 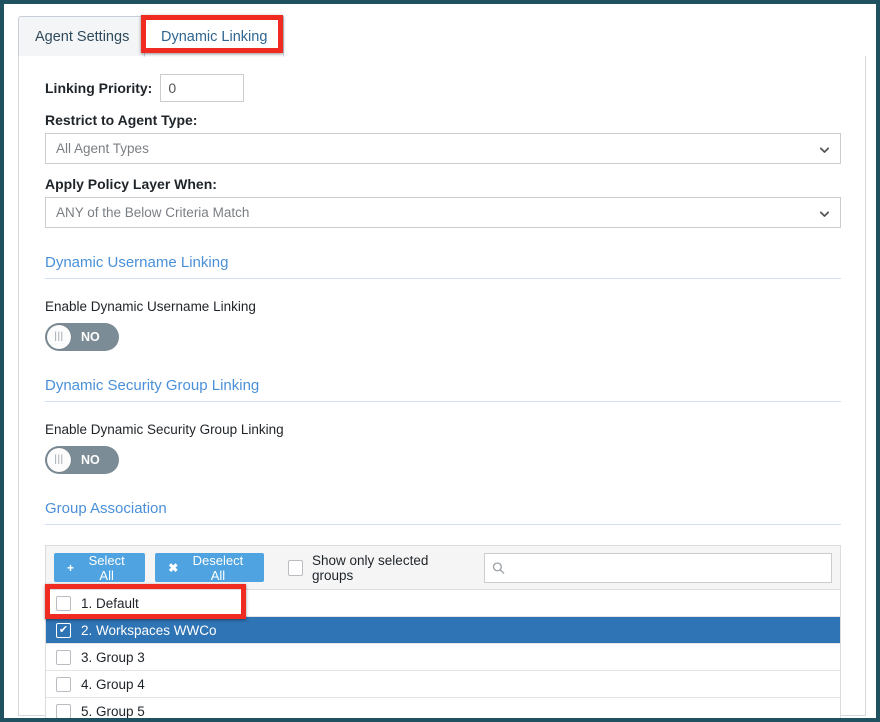 I want to click on group-list-item: ✔ 2. Workspaces WWCo, so click(x=443, y=630).